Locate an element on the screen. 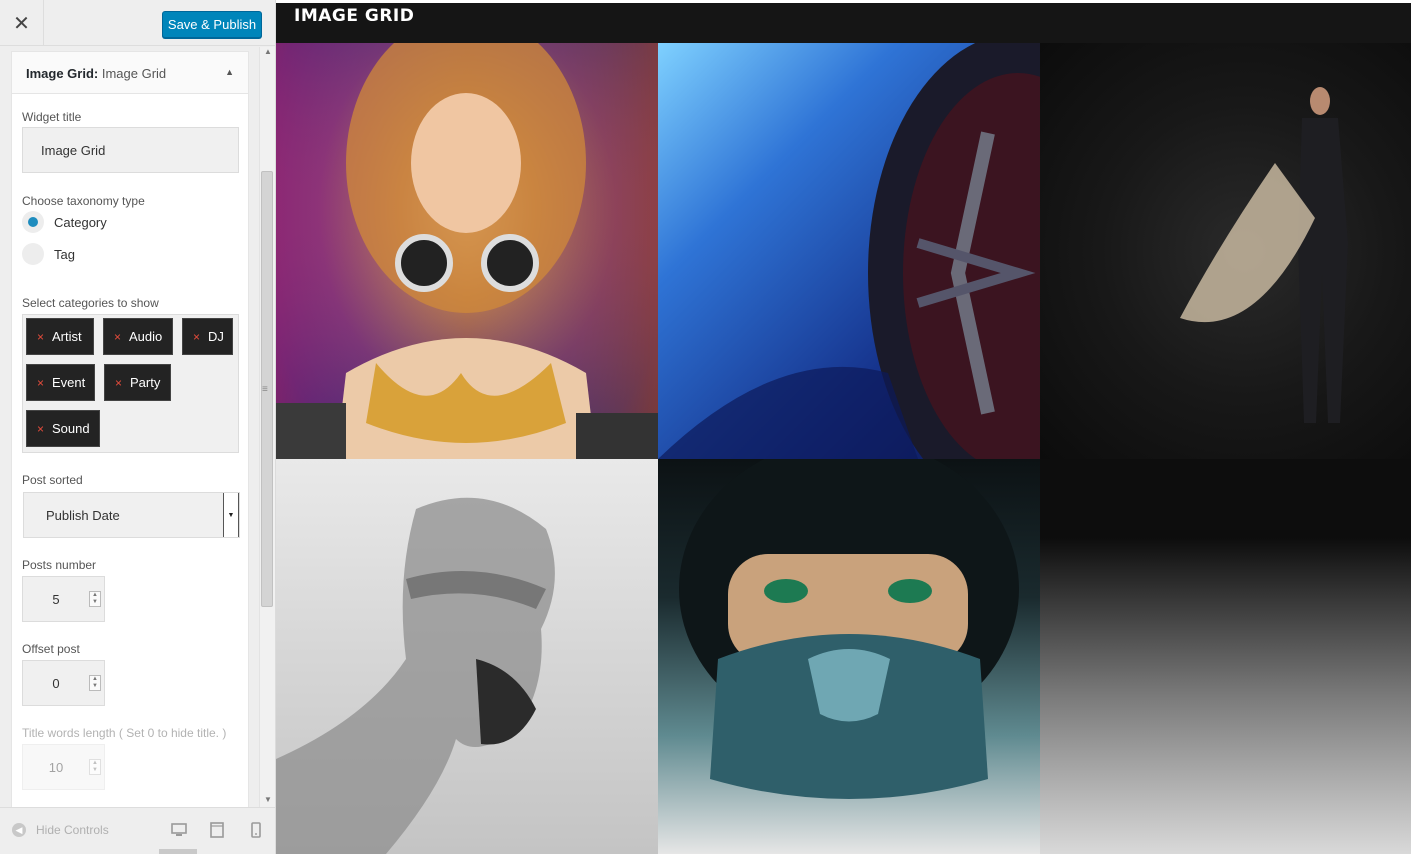 The image size is (1419, 854). bearded-man-double-exposure-image is located at coordinates (467, 656).